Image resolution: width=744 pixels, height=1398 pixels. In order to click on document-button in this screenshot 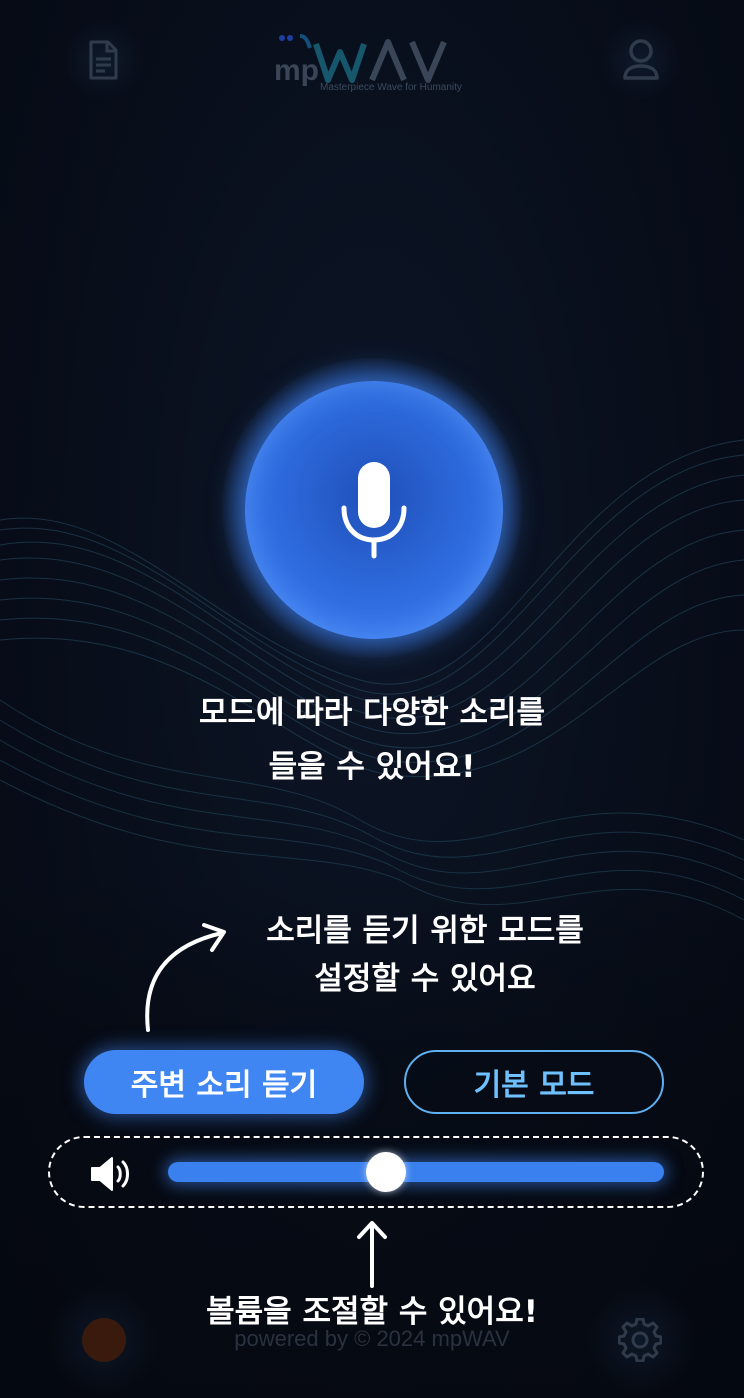, I will do `click(103, 60)`.